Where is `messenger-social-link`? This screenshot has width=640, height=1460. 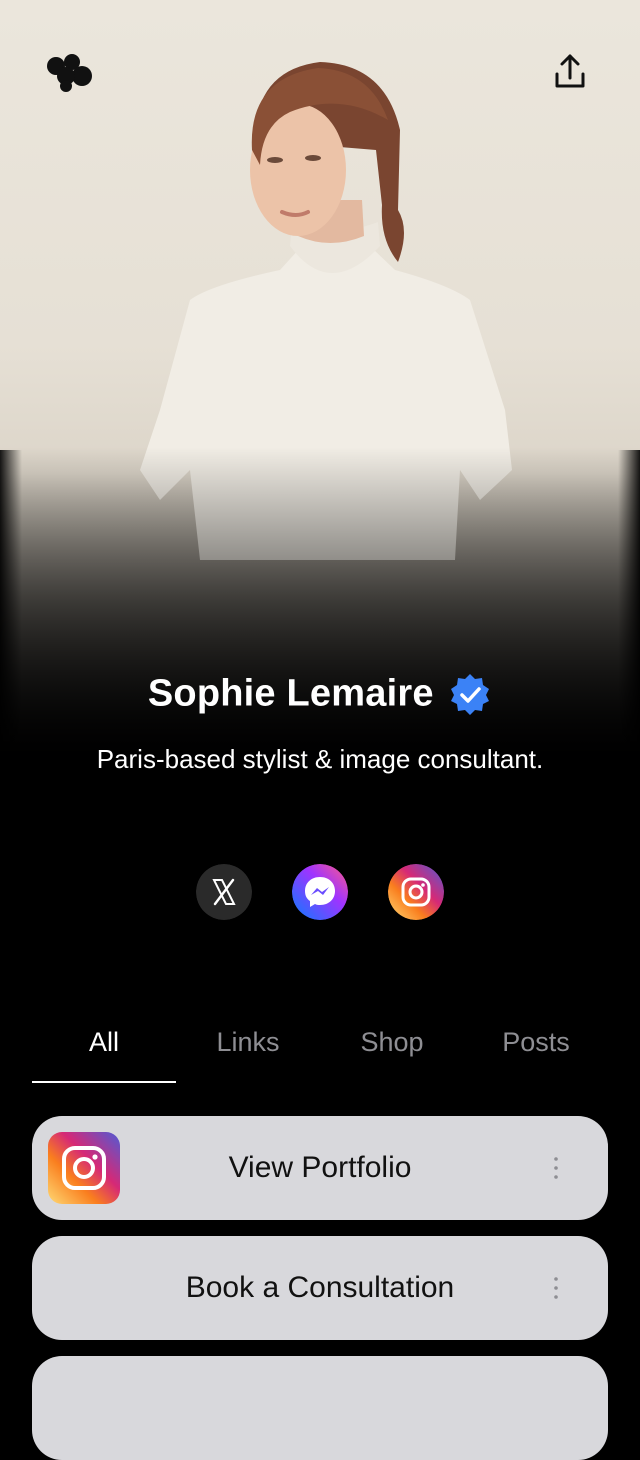 messenger-social-link is located at coordinates (320, 892).